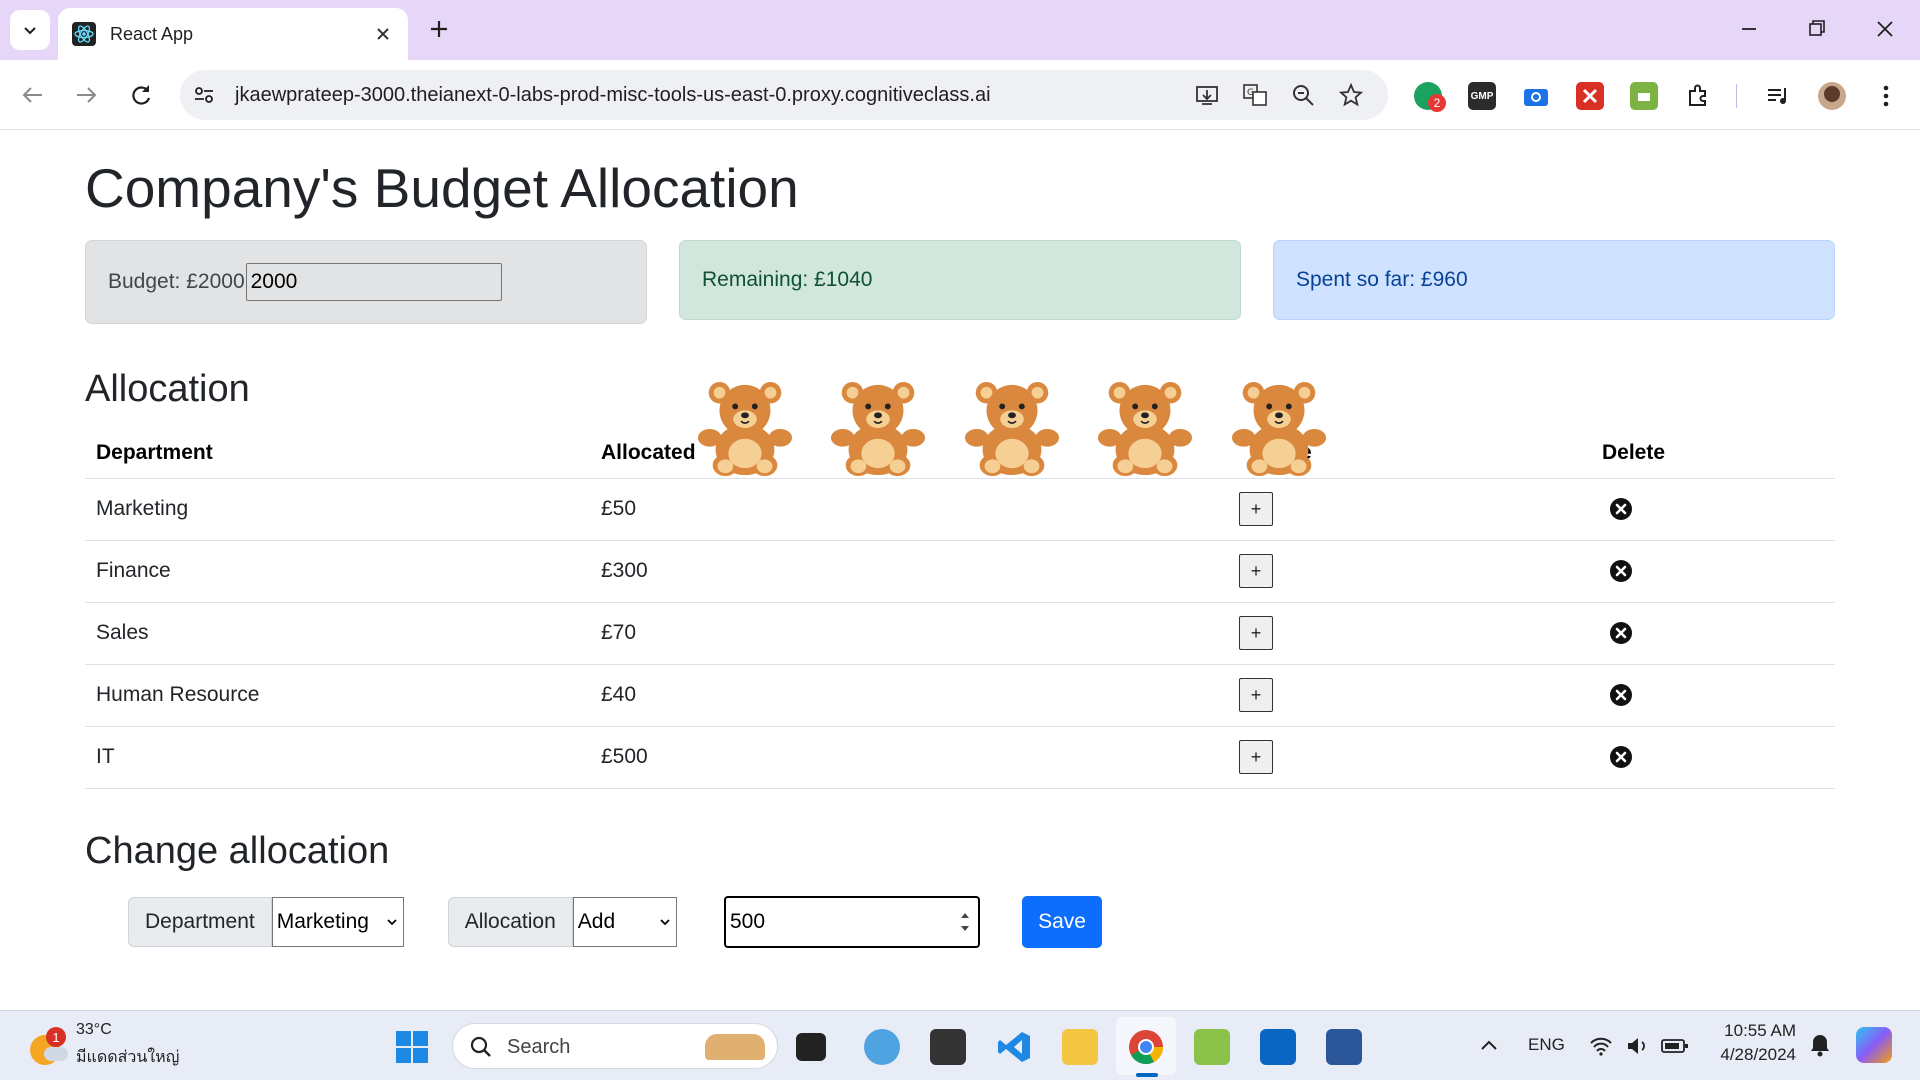  Describe the element at coordinates (1601, 1046) in the screenshot. I see `wifi-icon` at that location.